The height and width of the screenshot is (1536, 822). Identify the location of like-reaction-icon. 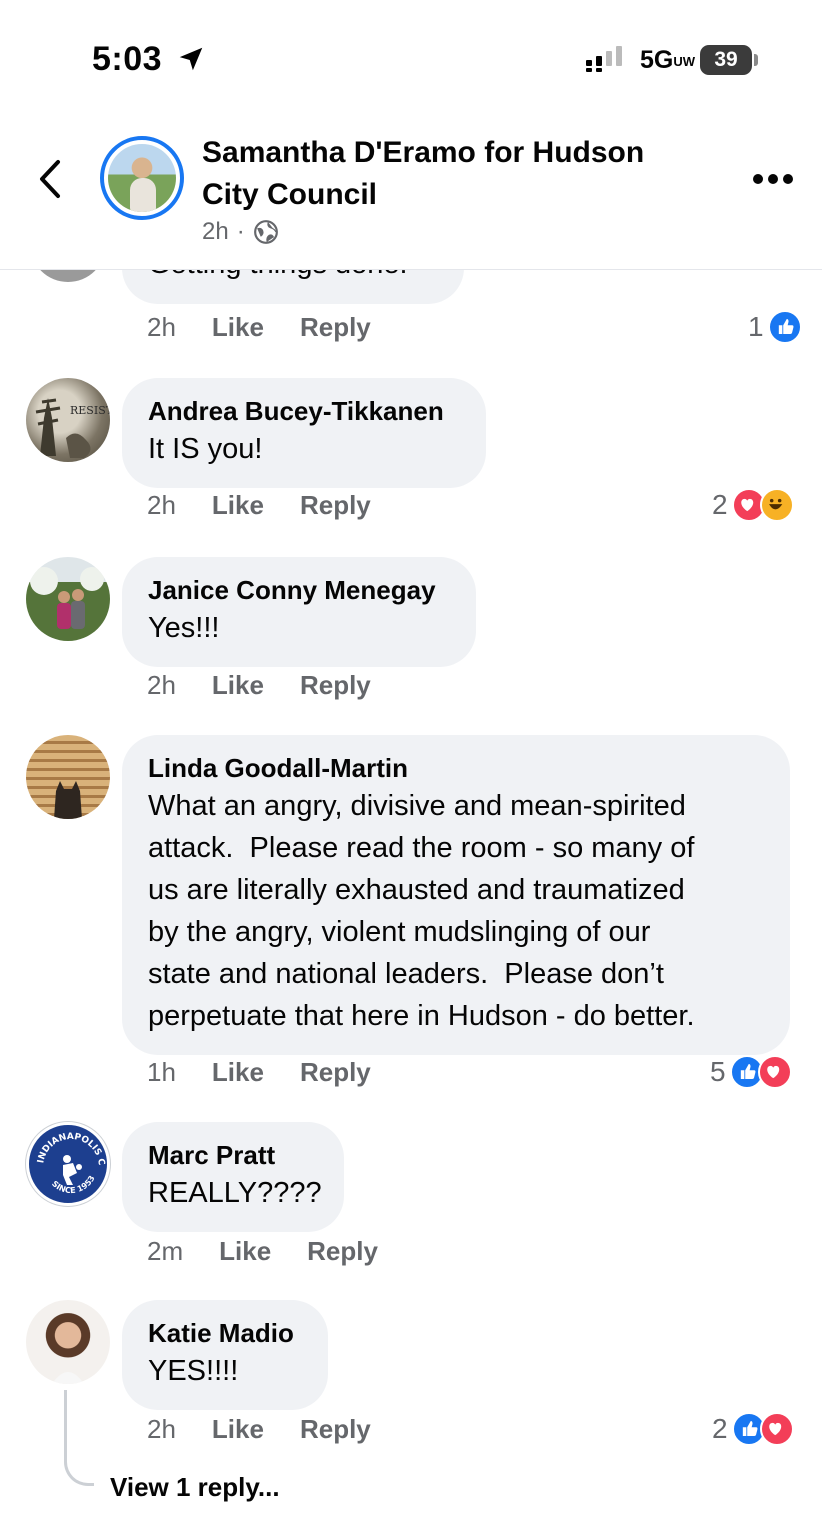
(784, 327).